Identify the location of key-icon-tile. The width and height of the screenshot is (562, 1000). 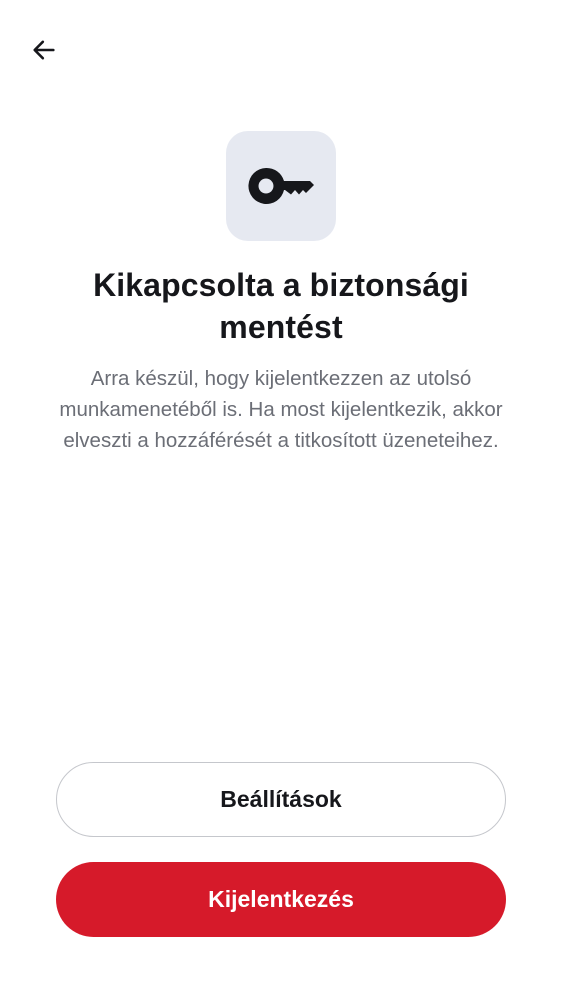
(281, 186).